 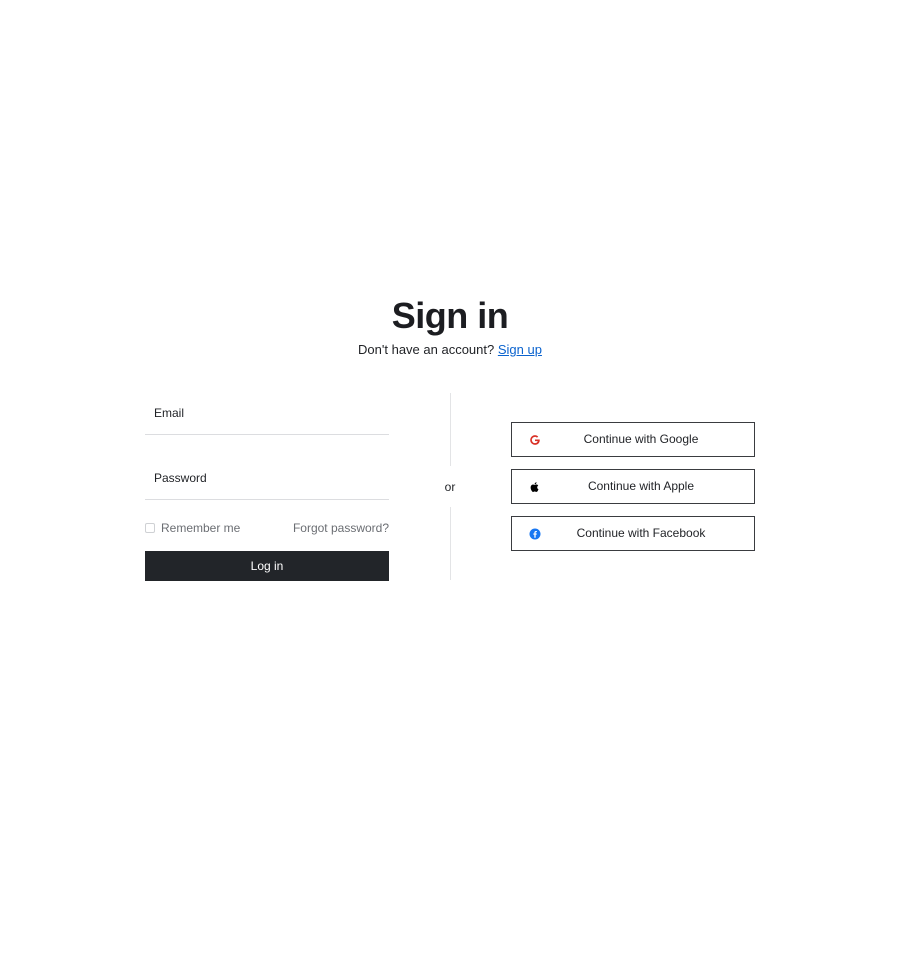 I want to click on divider-line-bottom, so click(x=450, y=543).